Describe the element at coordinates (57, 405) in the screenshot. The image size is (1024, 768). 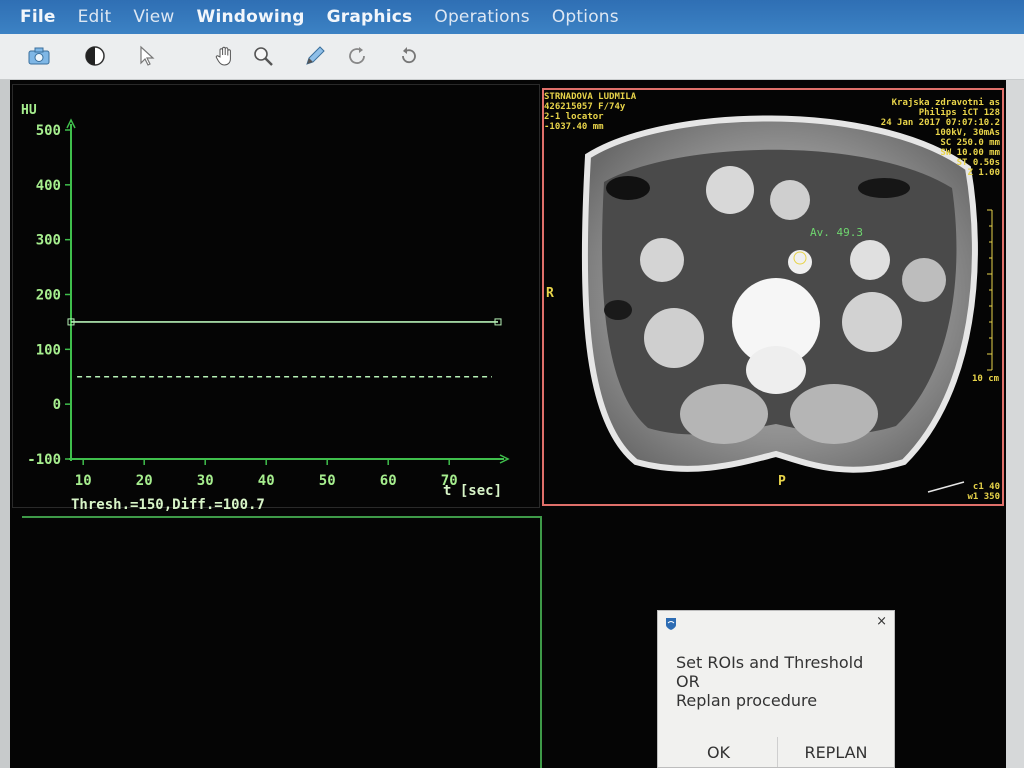
I see `y-tick-label: 0` at that location.